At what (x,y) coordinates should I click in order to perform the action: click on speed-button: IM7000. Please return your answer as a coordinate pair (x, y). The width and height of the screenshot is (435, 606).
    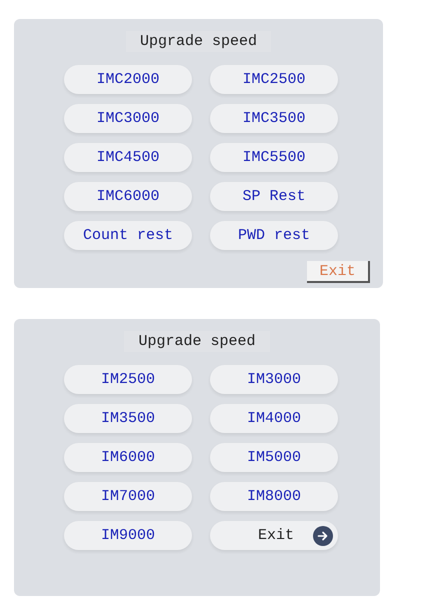
    Looking at the image, I should click on (128, 496).